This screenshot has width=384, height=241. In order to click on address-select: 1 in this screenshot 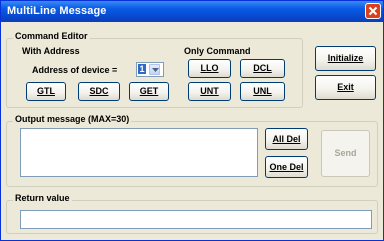, I will do `click(150, 69)`.